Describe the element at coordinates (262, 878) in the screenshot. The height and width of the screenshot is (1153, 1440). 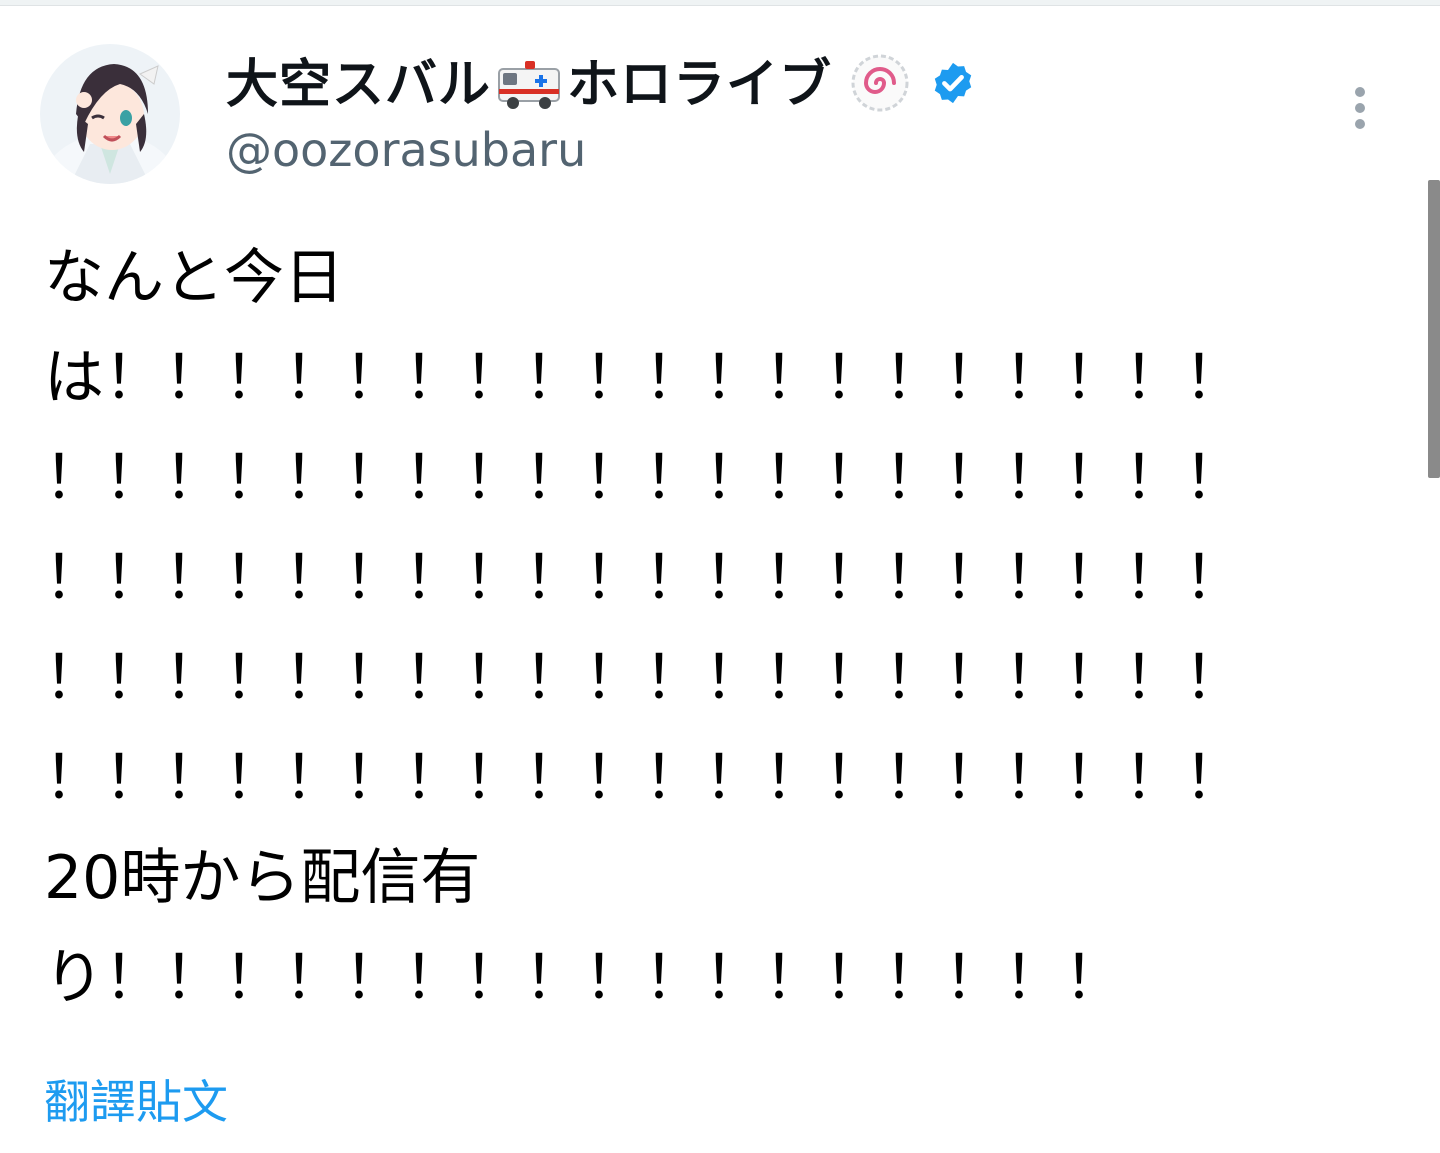
I see `tweet-line: 20時から配信有` at that location.